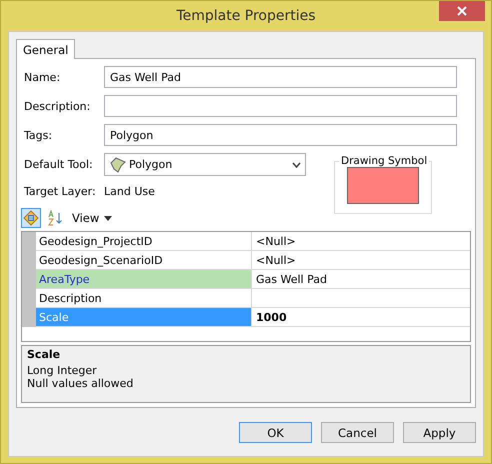 The height and width of the screenshot is (464, 492). Describe the element at coordinates (60, 191) in the screenshot. I see `field-label: Target Layer:` at that location.